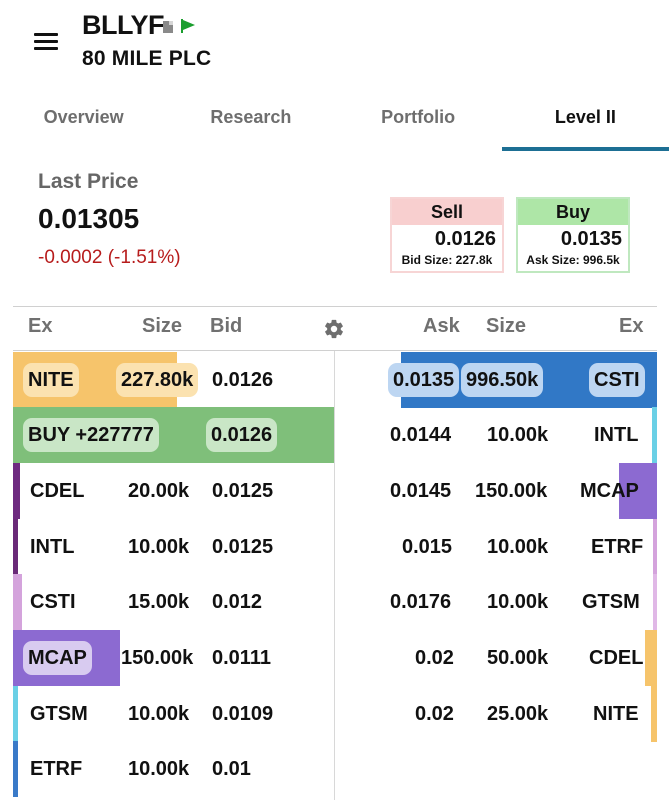 This screenshot has height=800, width=669. I want to click on bid-price: 0.0111, so click(241, 658).